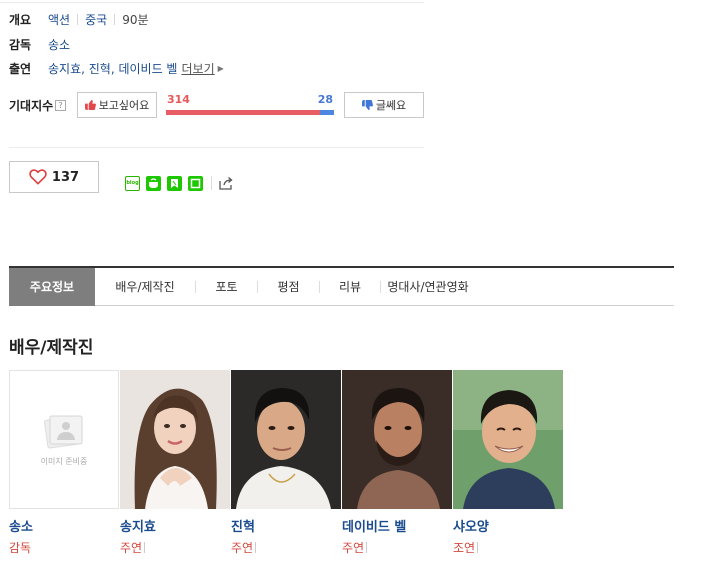 This screenshot has height=569, width=709. What do you see at coordinates (59, 19) in the screenshot?
I see `genre-link: 액션` at bounding box center [59, 19].